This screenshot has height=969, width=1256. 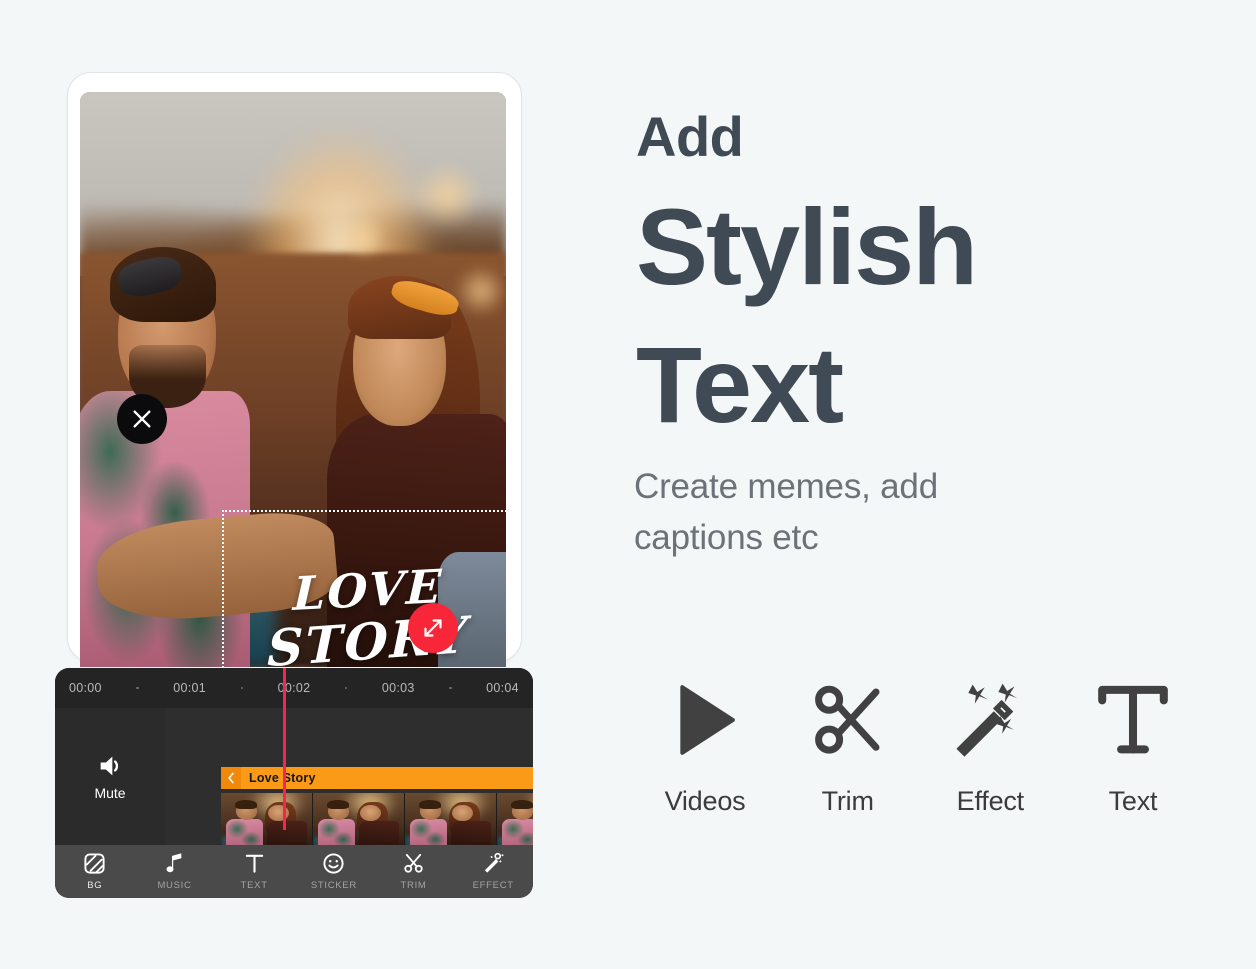 What do you see at coordinates (493, 885) in the screenshot?
I see `toolbar-label-effect: EFFECT` at bounding box center [493, 885].